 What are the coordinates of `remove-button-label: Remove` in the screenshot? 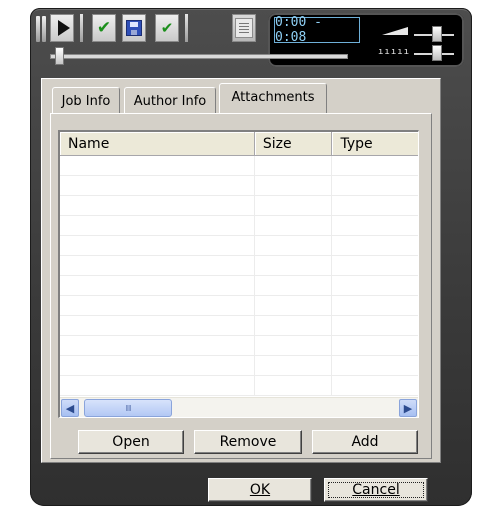 It's located at (248, 442).